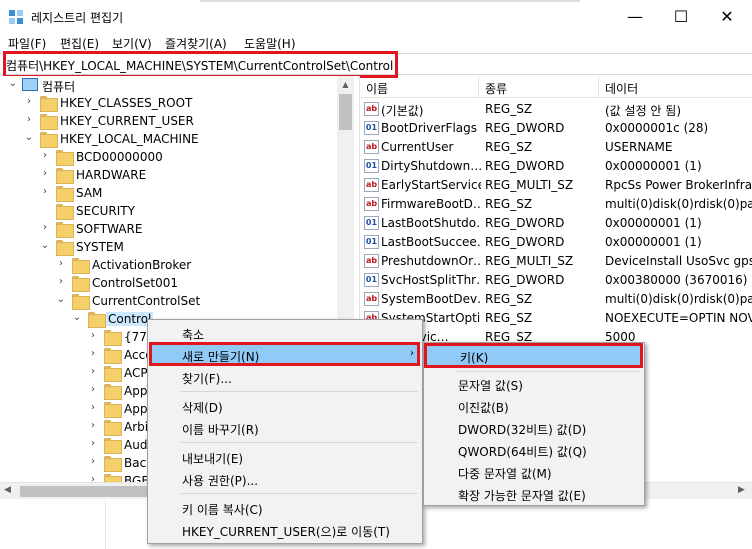  What do you see at coordinates (345, 112) in the screenshot?
I see `scroll-thumb` at bounding box center [345, 112].